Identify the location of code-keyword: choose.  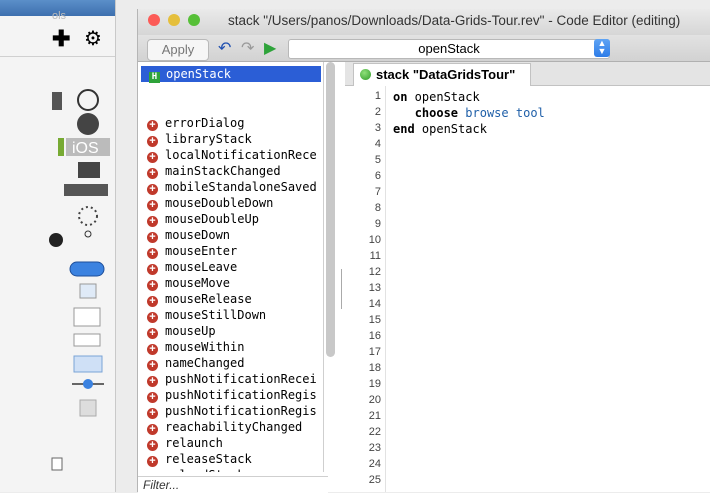
(436, 113).